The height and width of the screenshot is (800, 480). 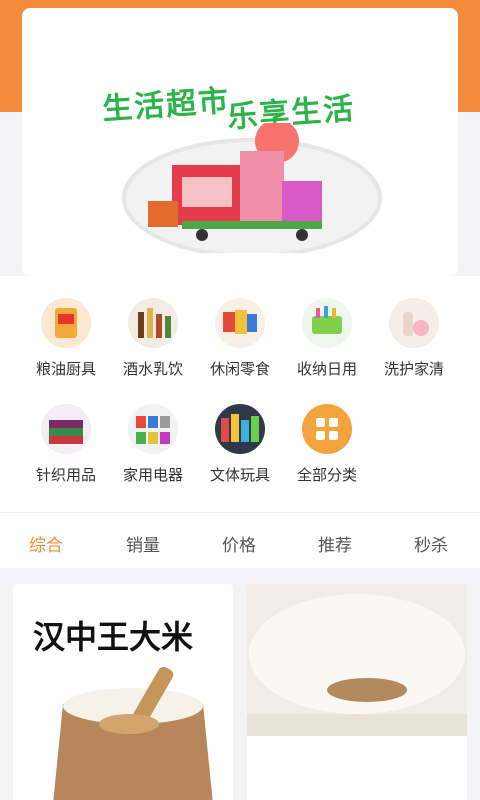 I want to click on category-label: 洗护家清, so click(x=413, y=369).